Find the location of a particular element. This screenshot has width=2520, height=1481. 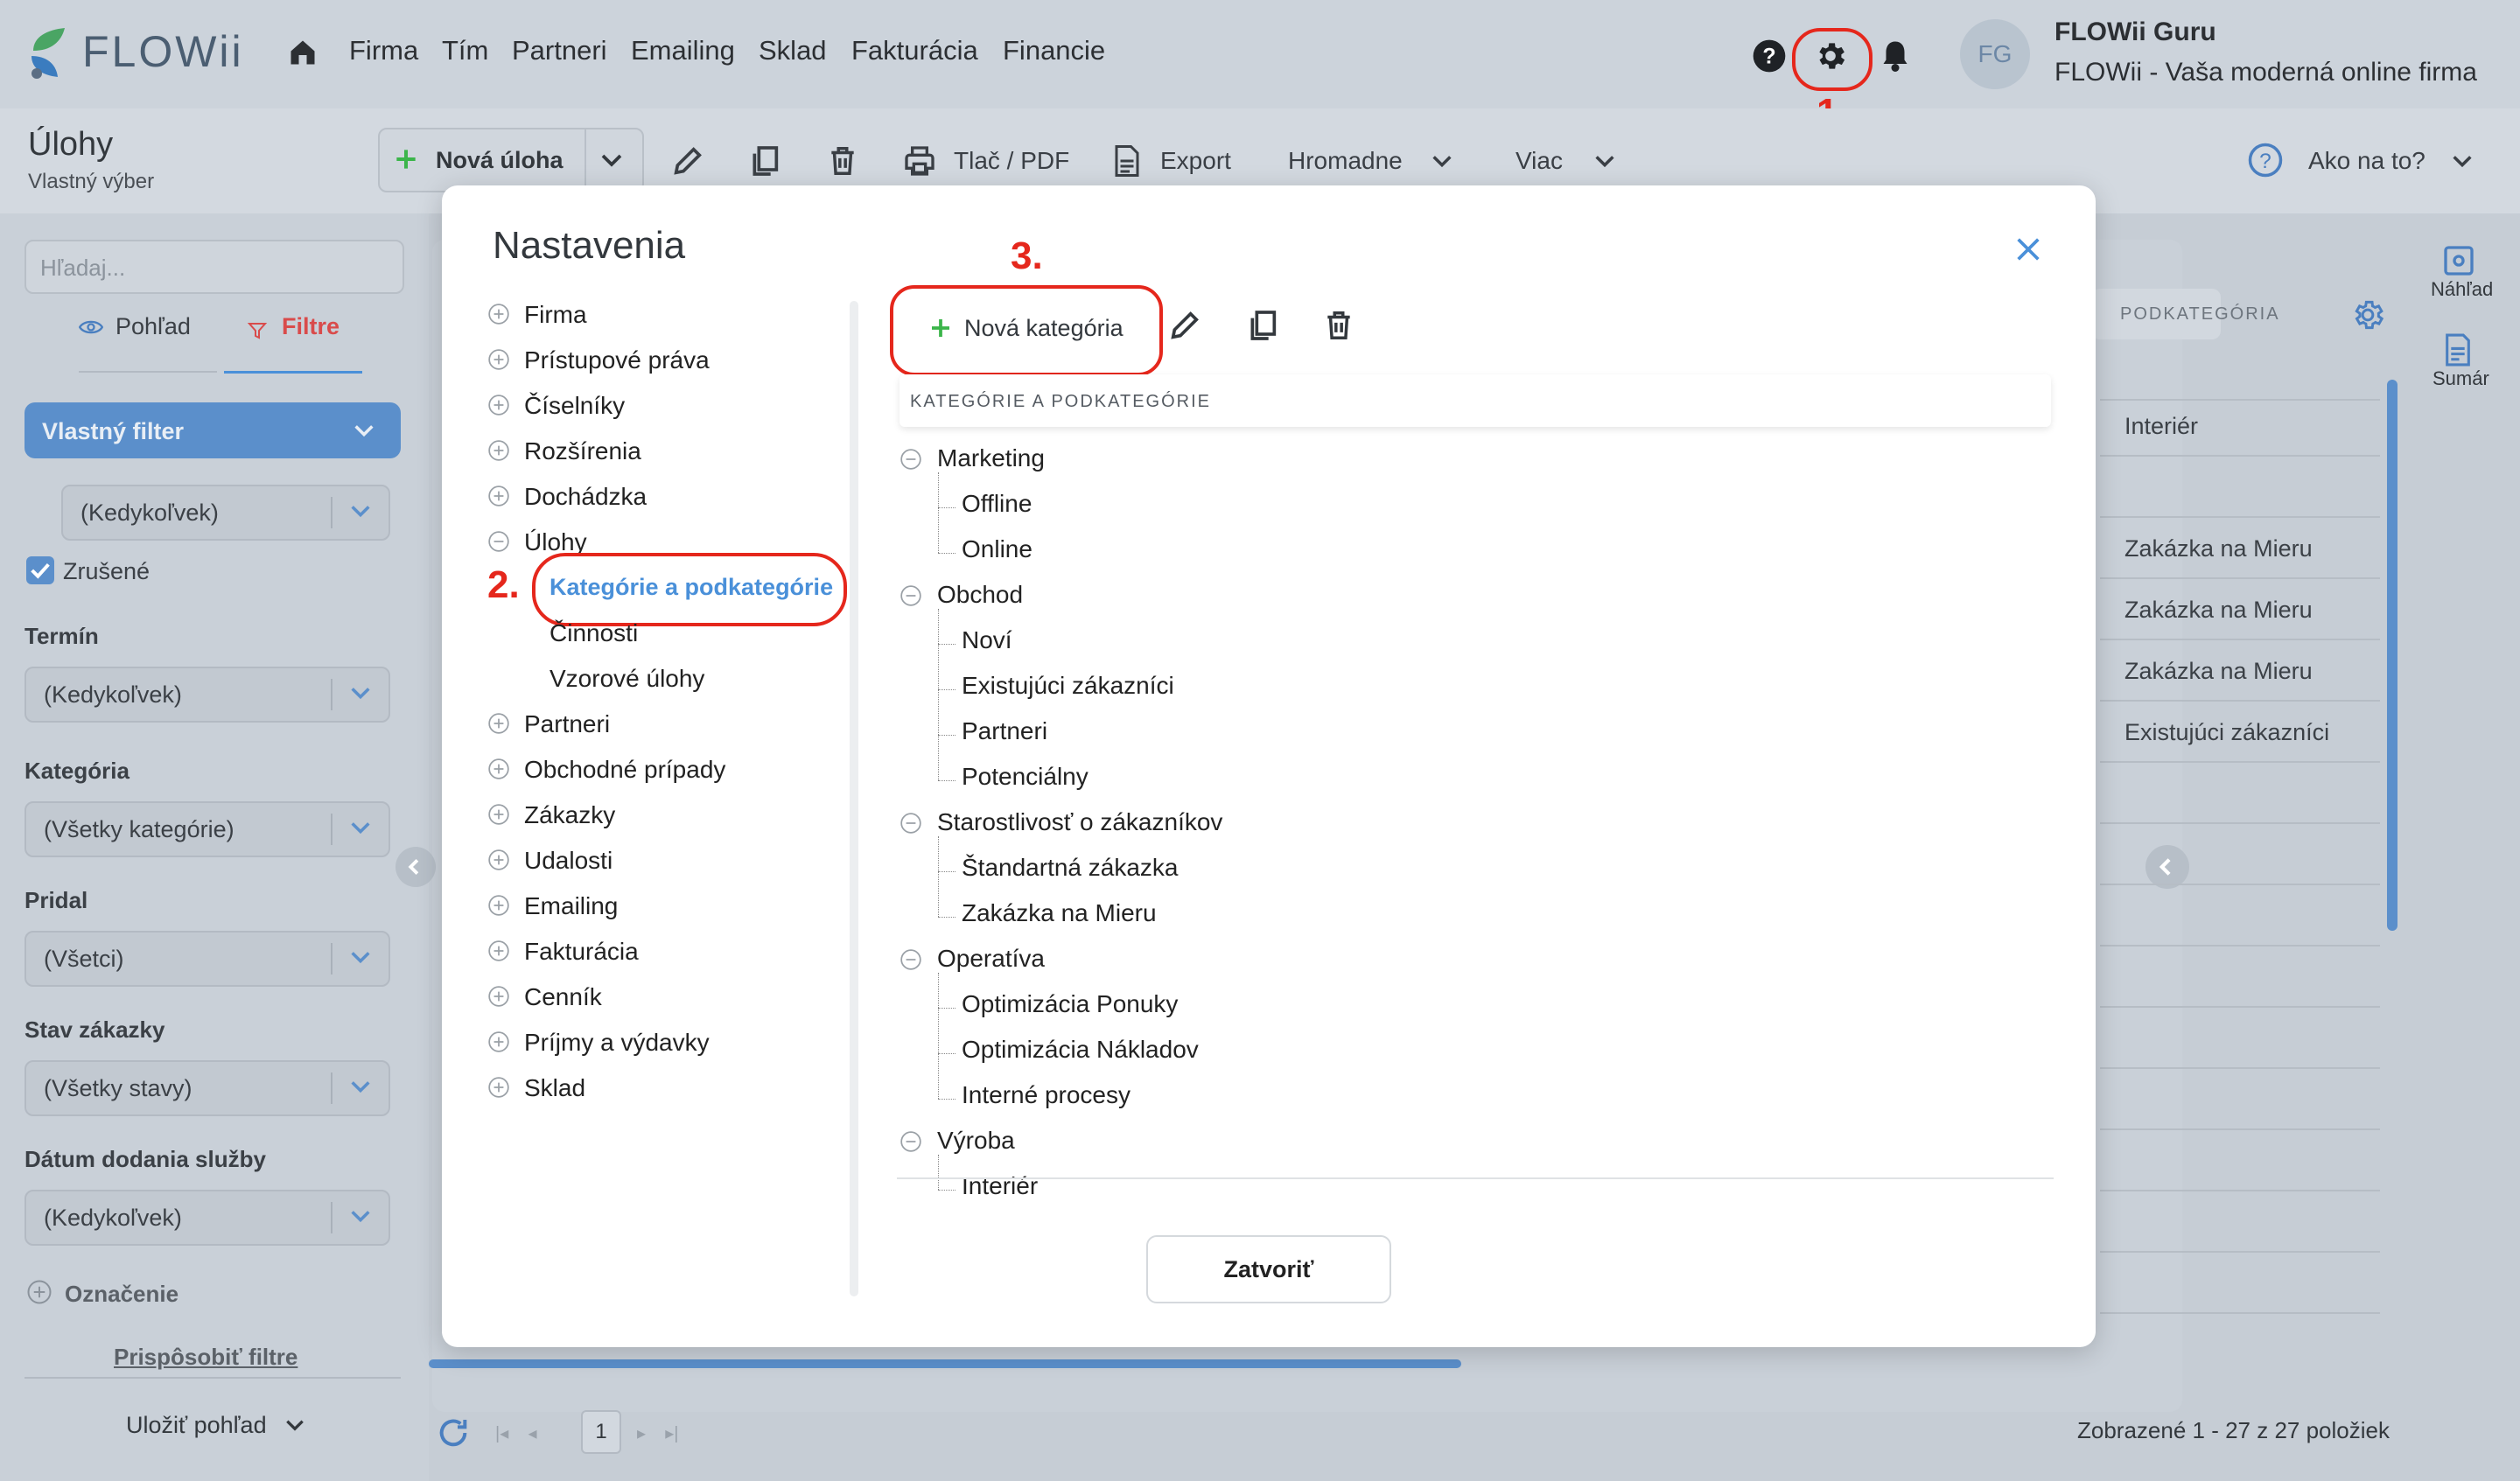

category-select: (Všetky kategórie) is located at coordinates (207, 829).